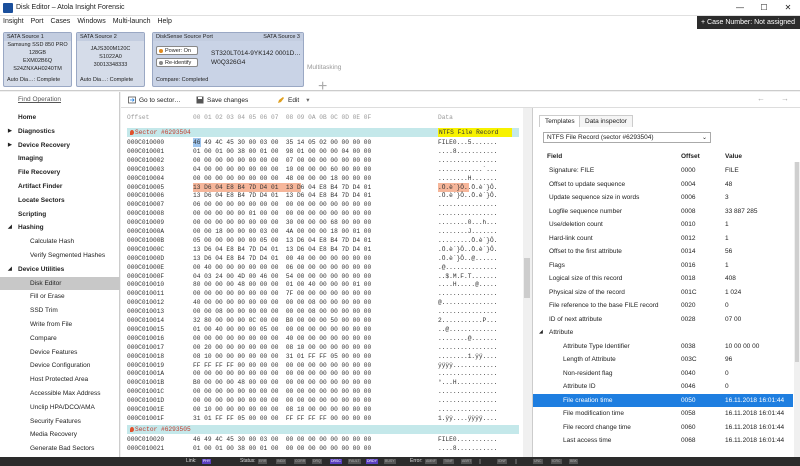 The image size is (800, 466). What do you see at coordinates (663, 170) in the screenshot?
I see `template-row: Signature: FILE 0000 FILE` at bounding box center [663, 170].